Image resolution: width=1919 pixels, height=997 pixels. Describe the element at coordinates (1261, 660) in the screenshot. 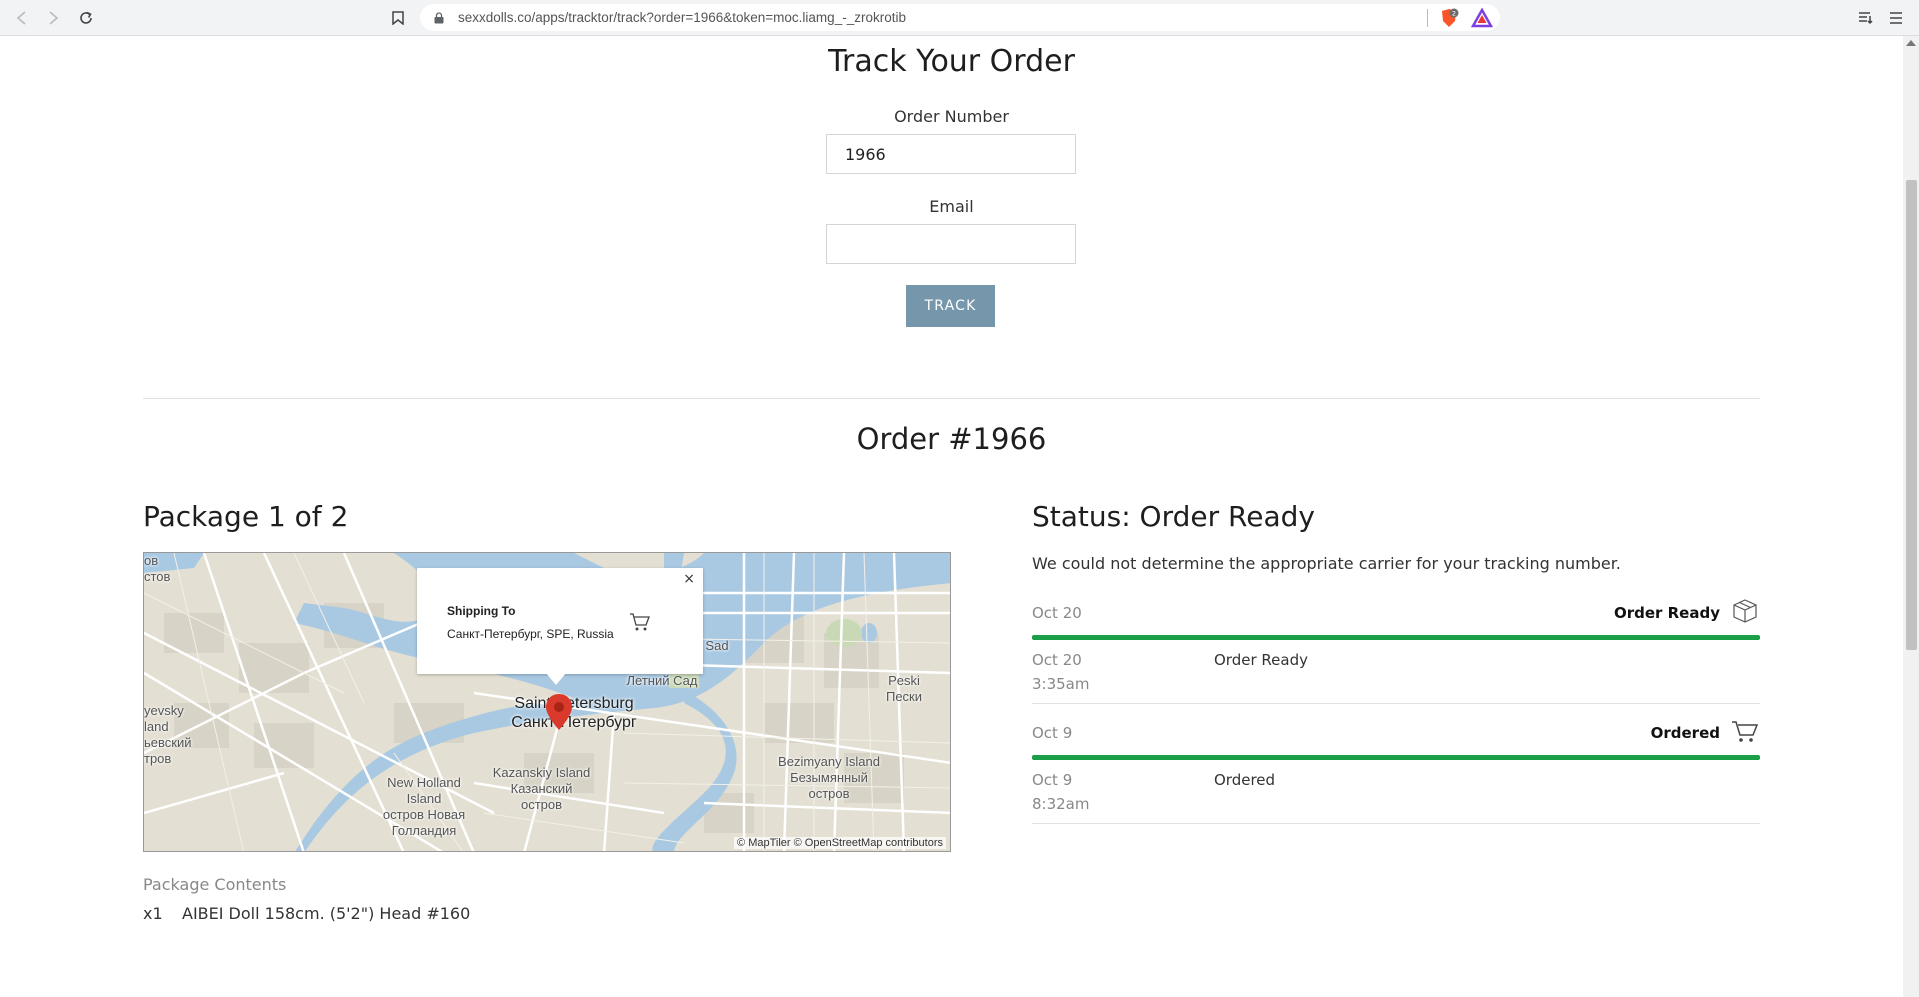

I see `event-description: Order Ready` at that location.